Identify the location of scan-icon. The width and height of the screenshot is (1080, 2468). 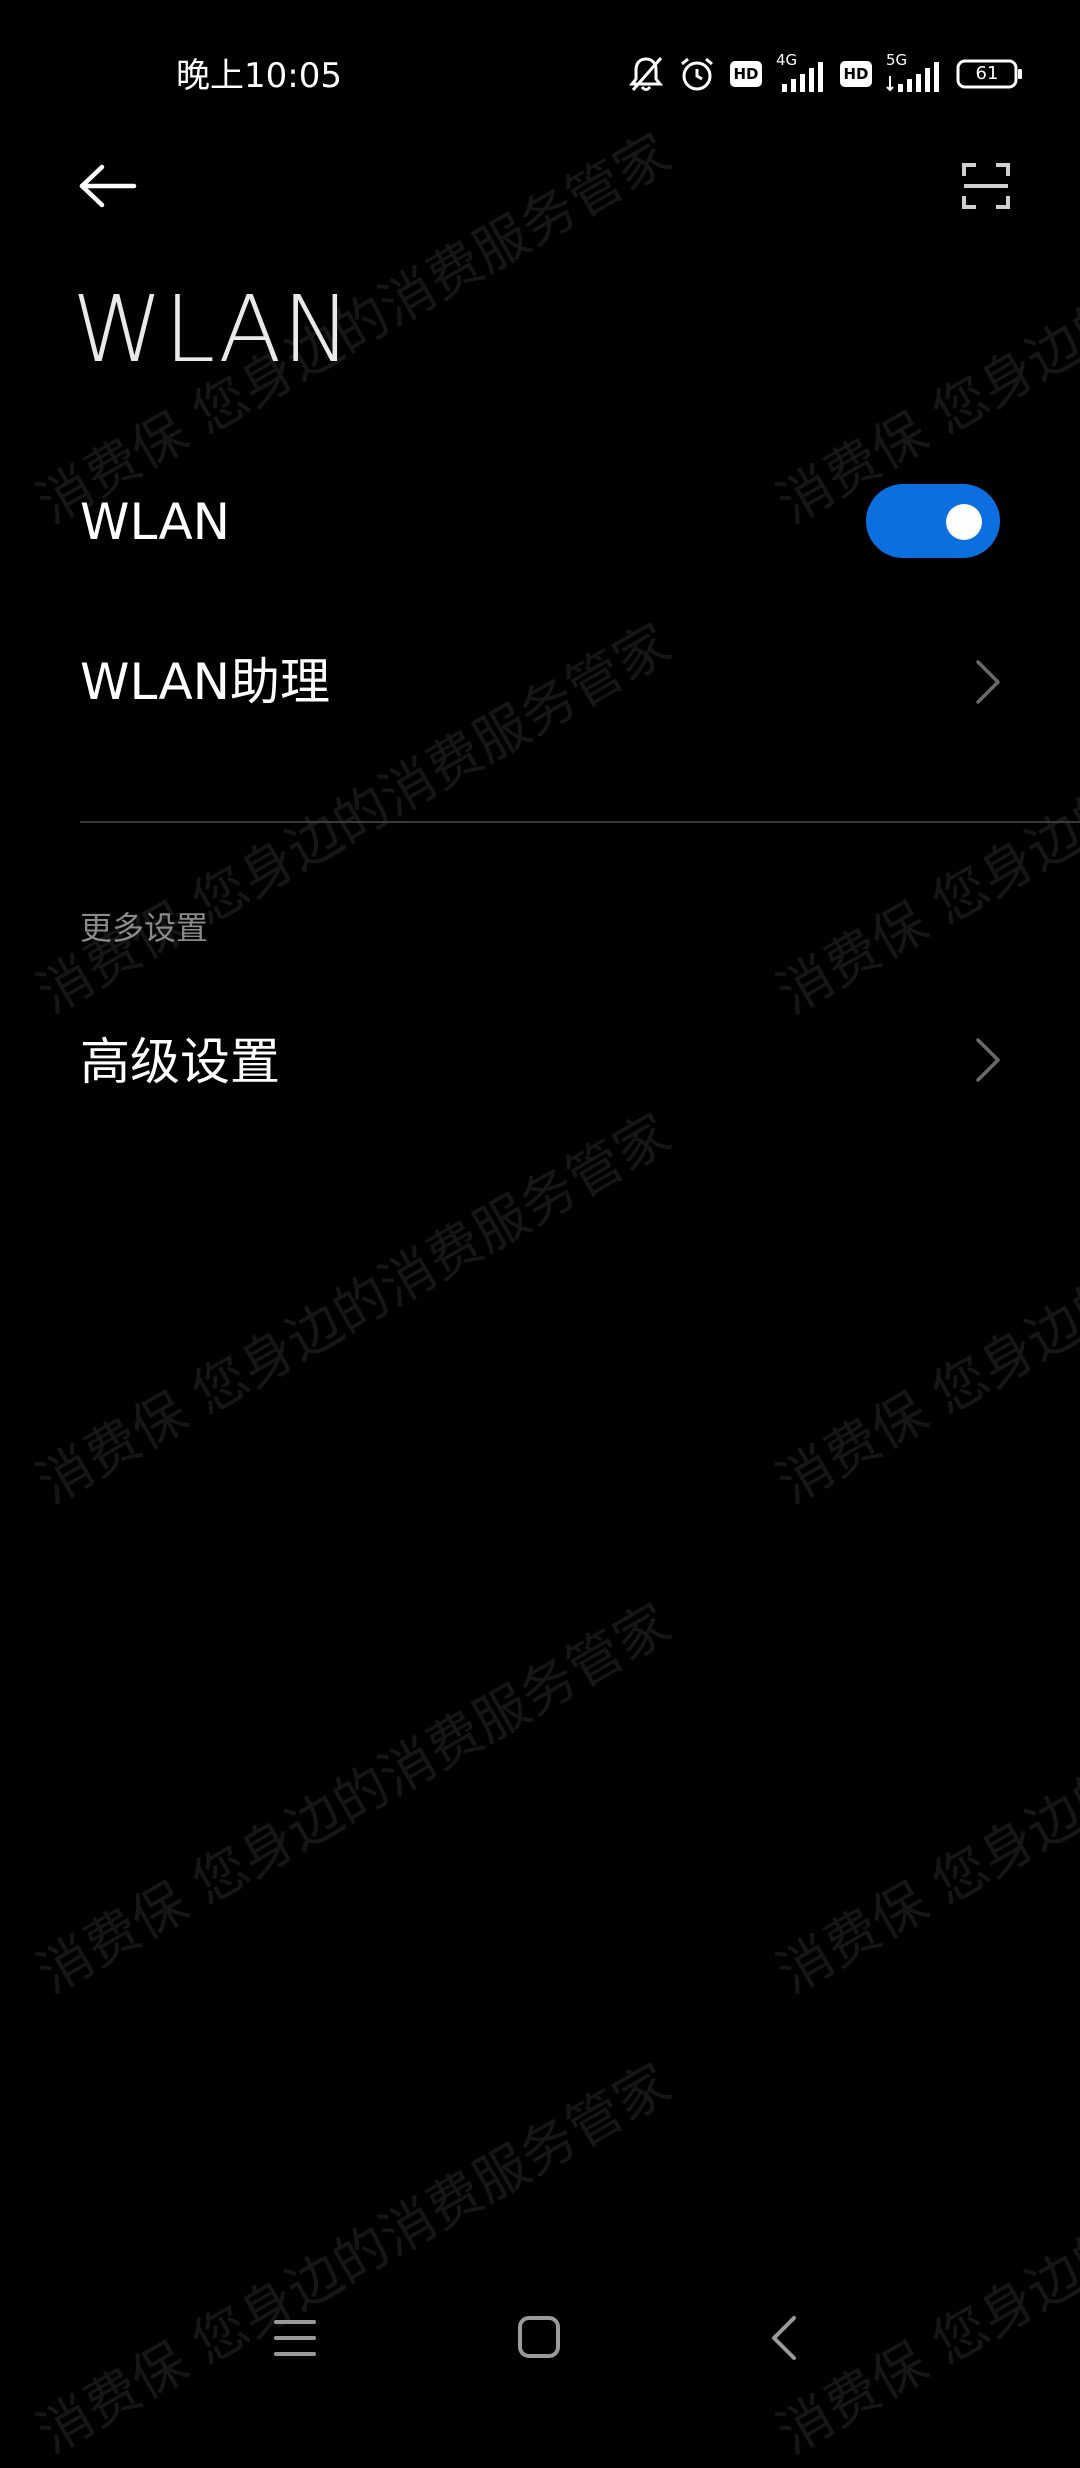
(986, 186).